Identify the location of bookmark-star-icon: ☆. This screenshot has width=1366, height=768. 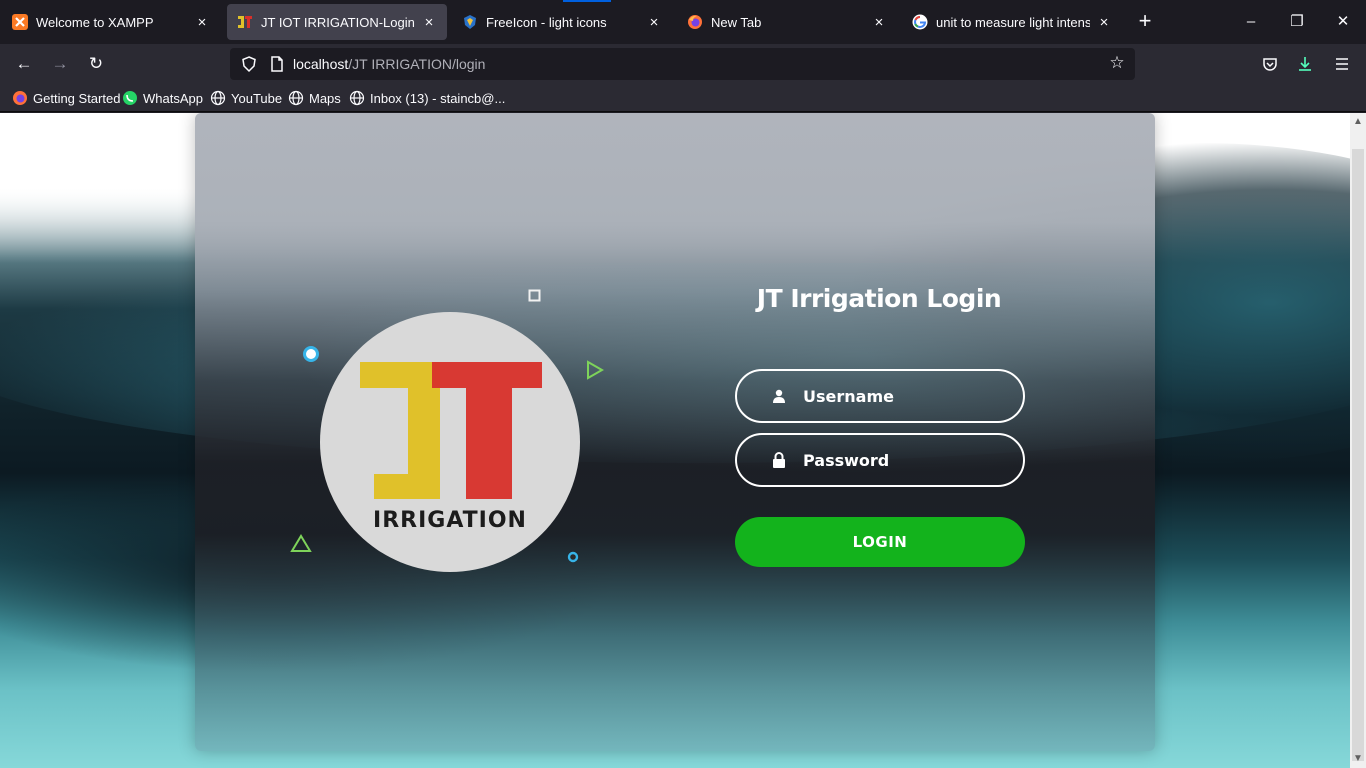
(1117, 63).